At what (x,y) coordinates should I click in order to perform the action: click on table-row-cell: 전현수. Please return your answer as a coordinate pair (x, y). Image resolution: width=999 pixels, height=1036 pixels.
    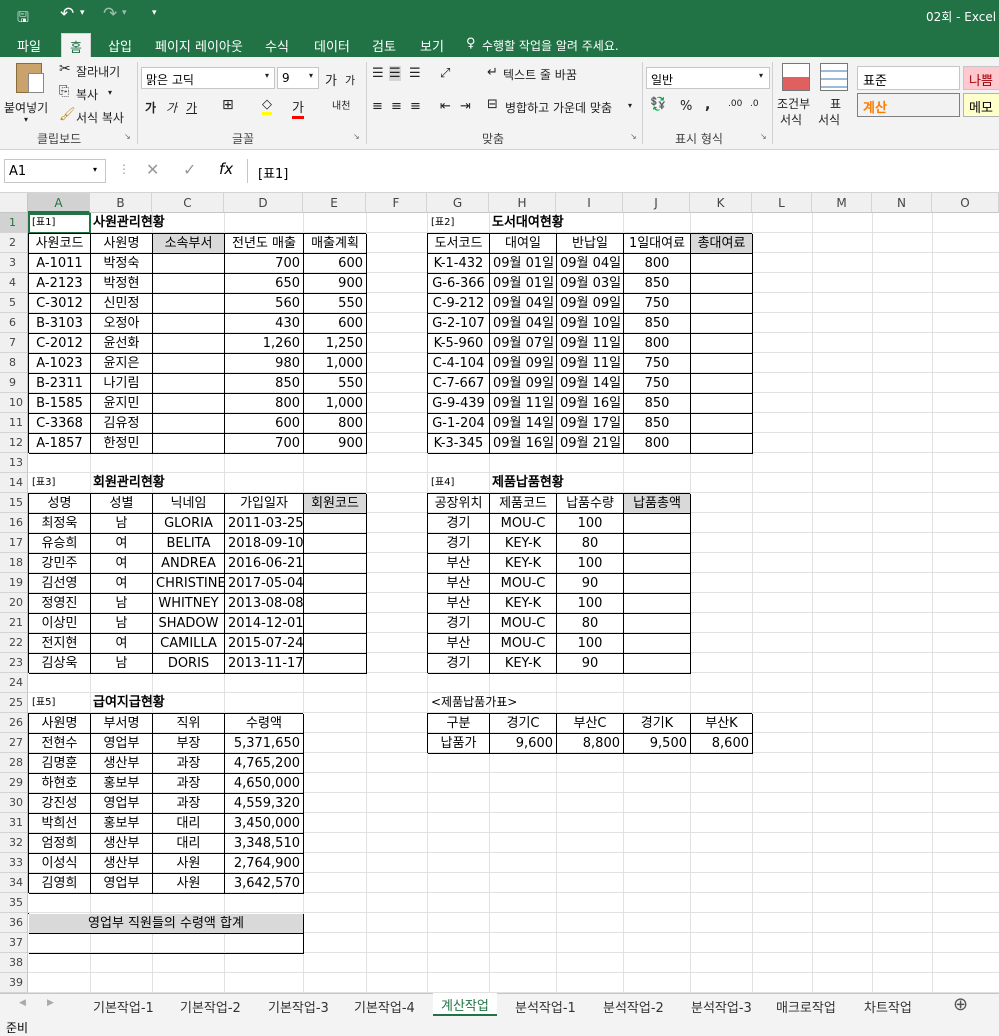
    Looking at the image, I should click on (60, 744).